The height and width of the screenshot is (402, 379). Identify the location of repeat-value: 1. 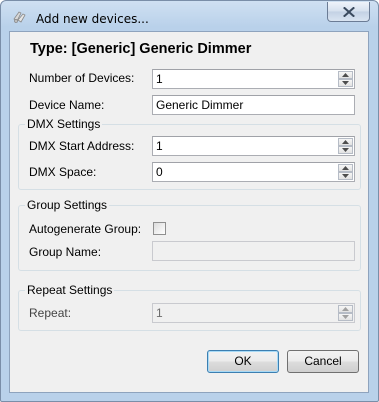
(159, 313).